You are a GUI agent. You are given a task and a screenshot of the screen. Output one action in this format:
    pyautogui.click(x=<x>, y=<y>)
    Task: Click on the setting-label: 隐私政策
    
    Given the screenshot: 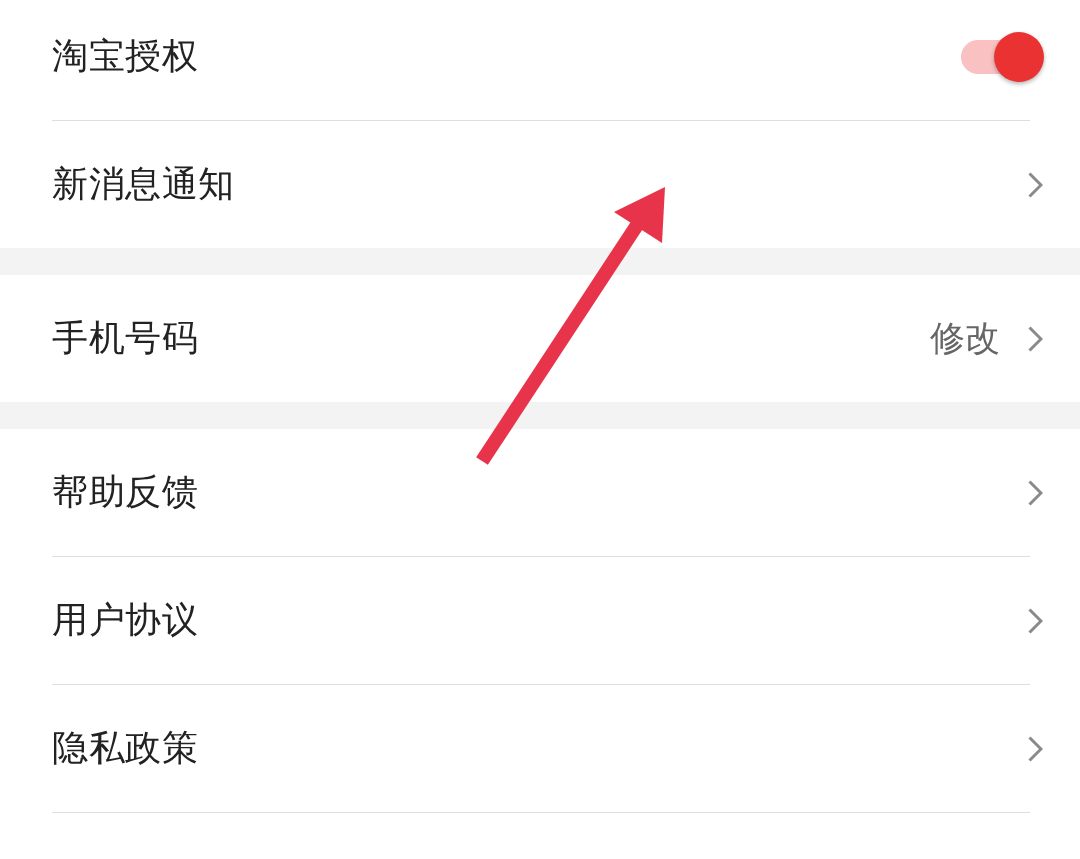 What is the action you would take?
    pyautogui.click(x=125, y=748)
    